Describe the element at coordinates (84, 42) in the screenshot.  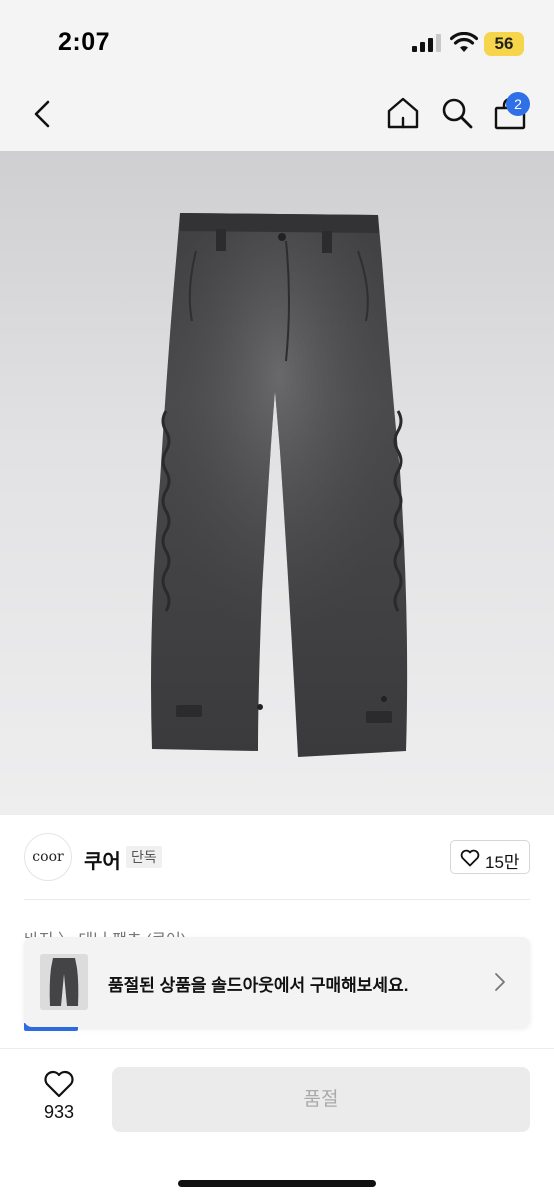
I see `status-time: 2:07` at that location.